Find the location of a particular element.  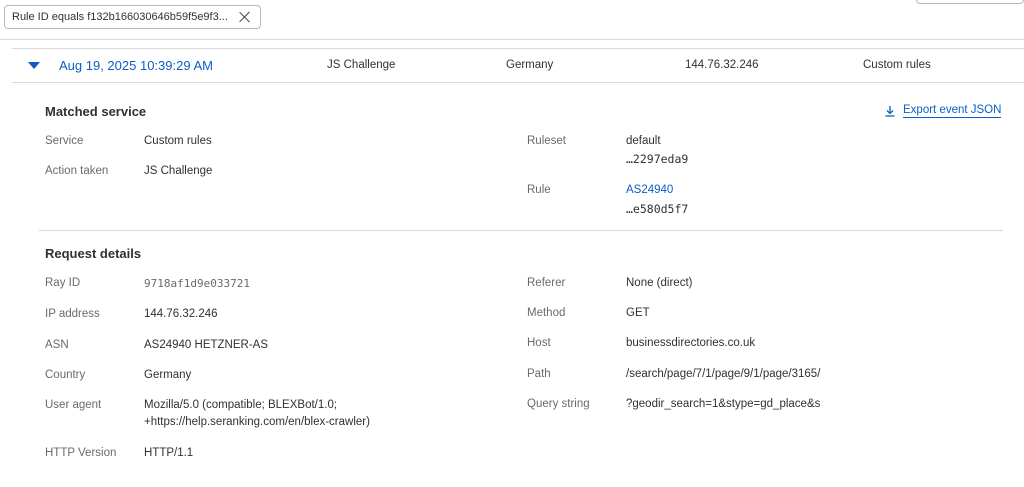

export-json-link: Export event JSON is located at coordinates (943, 111).